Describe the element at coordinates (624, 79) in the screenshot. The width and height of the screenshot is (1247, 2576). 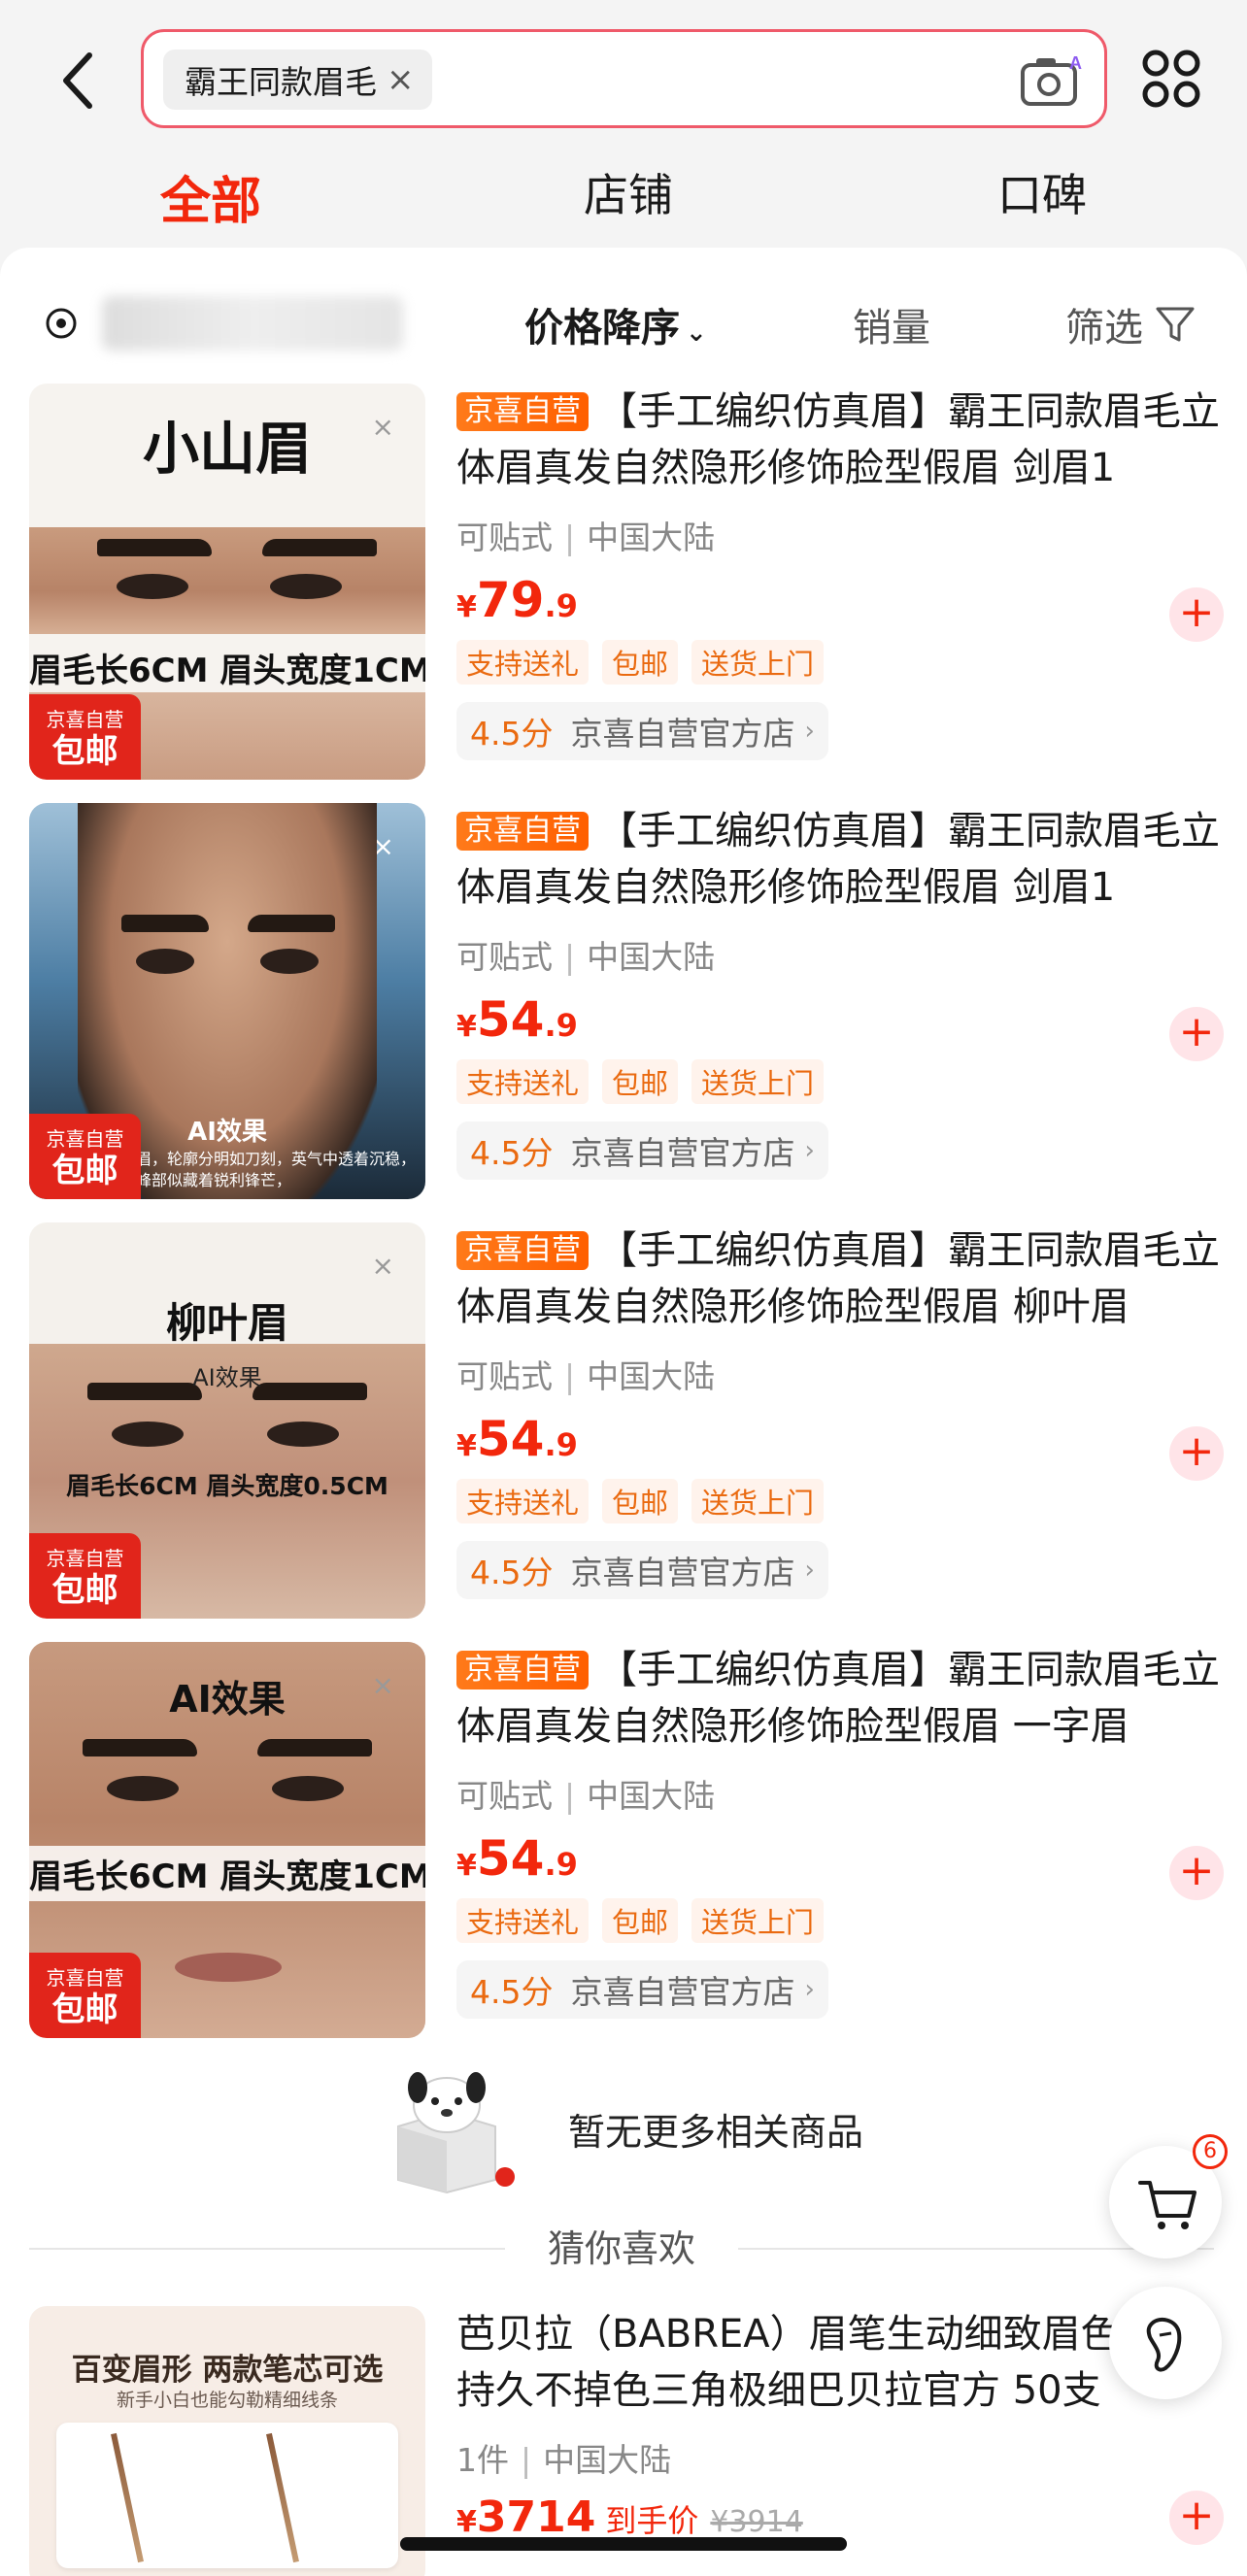
I see `search-bar: 霸王同款眉毛 × AI` at that location.